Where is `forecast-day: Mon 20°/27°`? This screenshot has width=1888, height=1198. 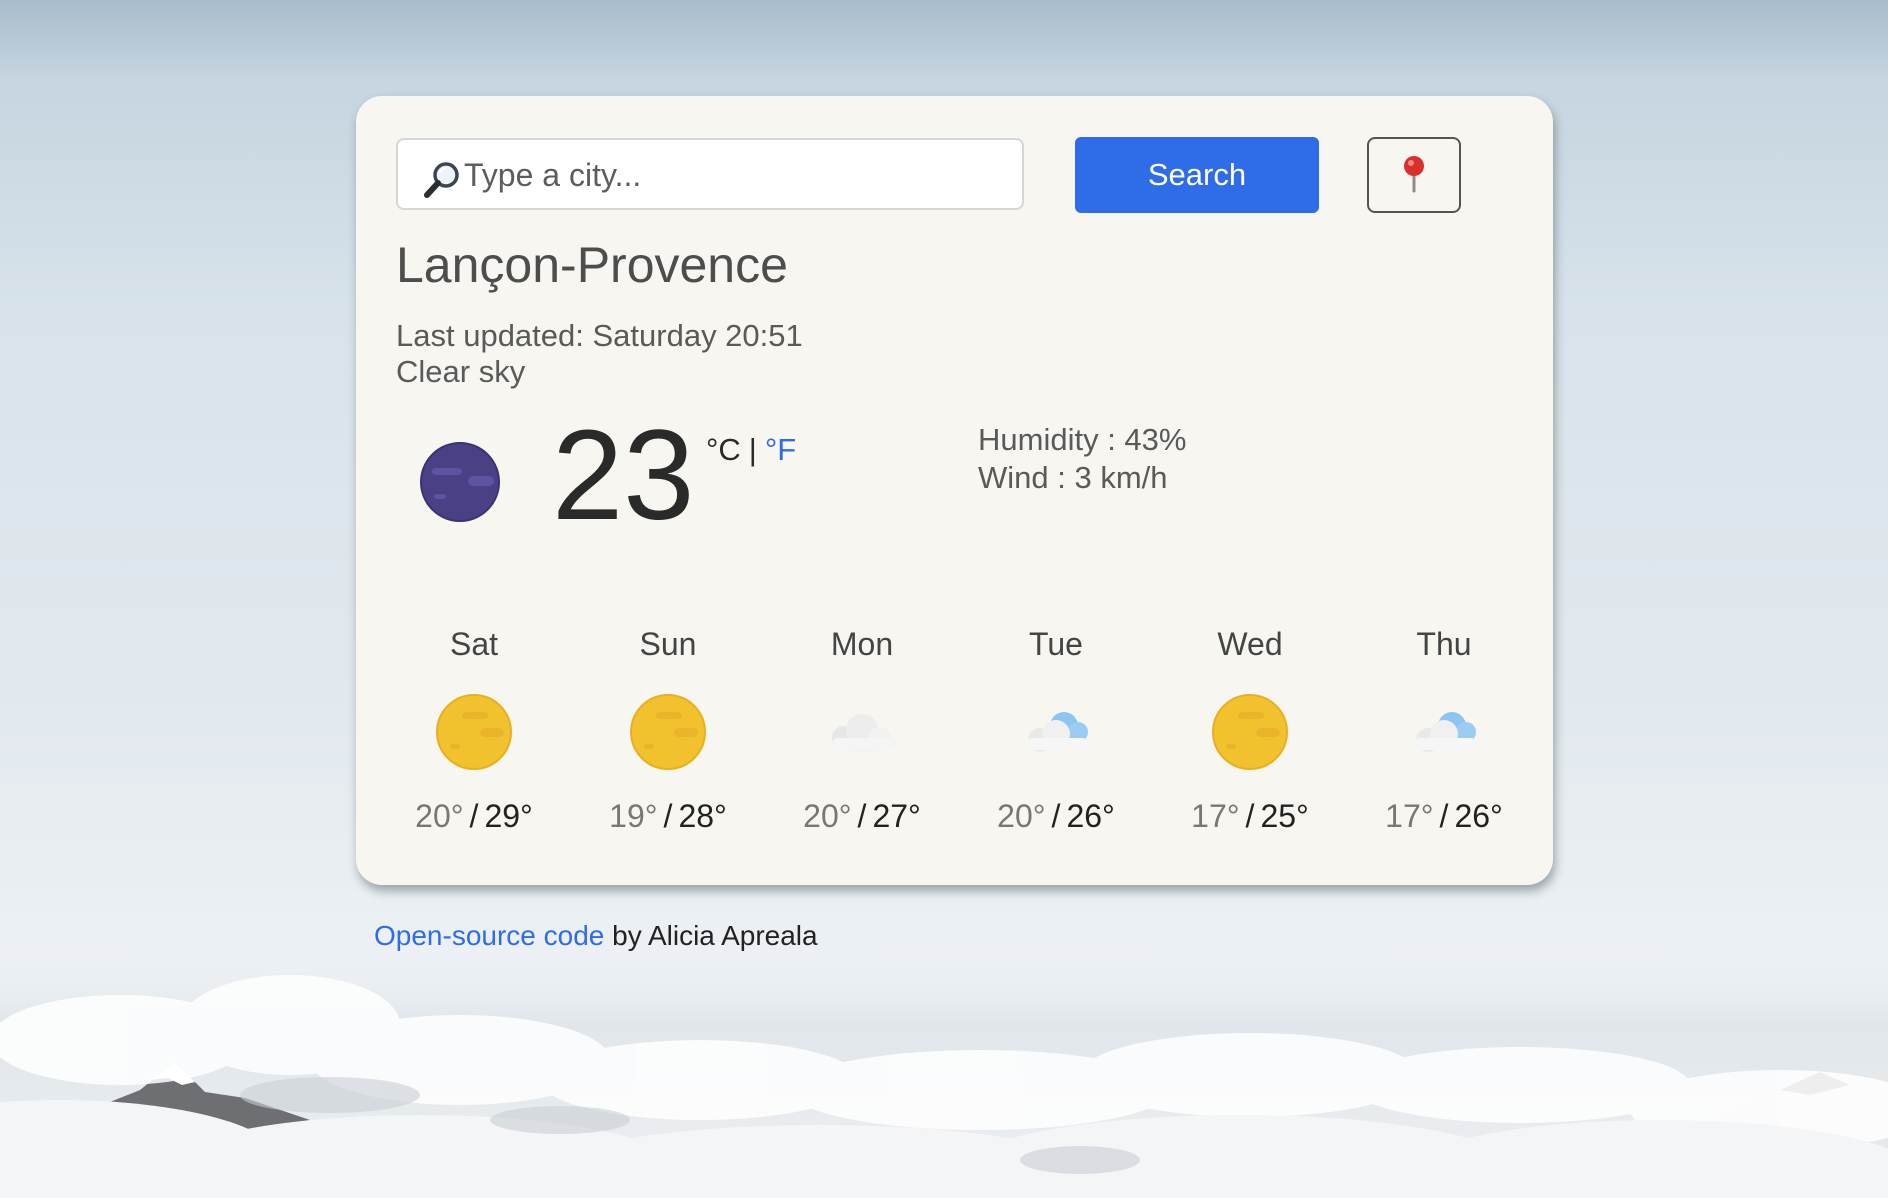
forecast-day: Mon 20°/27° is located at coordinates (862, 736).